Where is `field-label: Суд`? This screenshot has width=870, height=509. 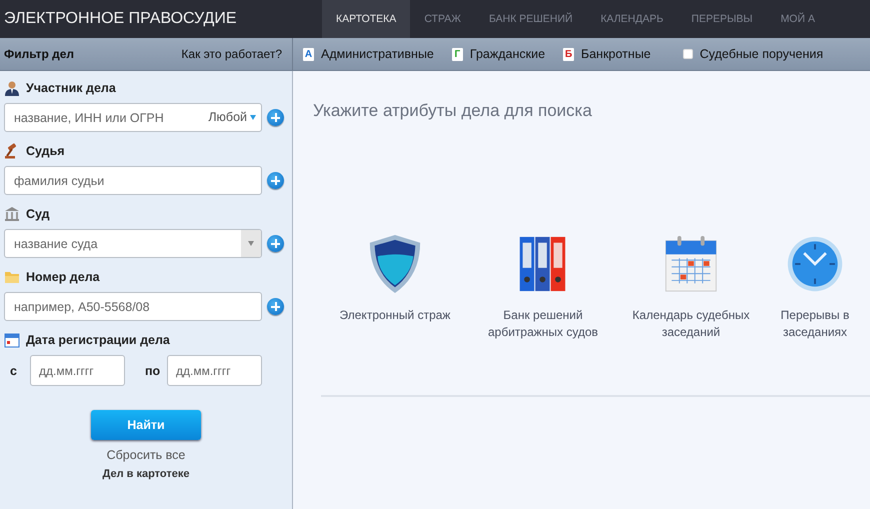 field-label: Суд is located at coordinates (38, 214).